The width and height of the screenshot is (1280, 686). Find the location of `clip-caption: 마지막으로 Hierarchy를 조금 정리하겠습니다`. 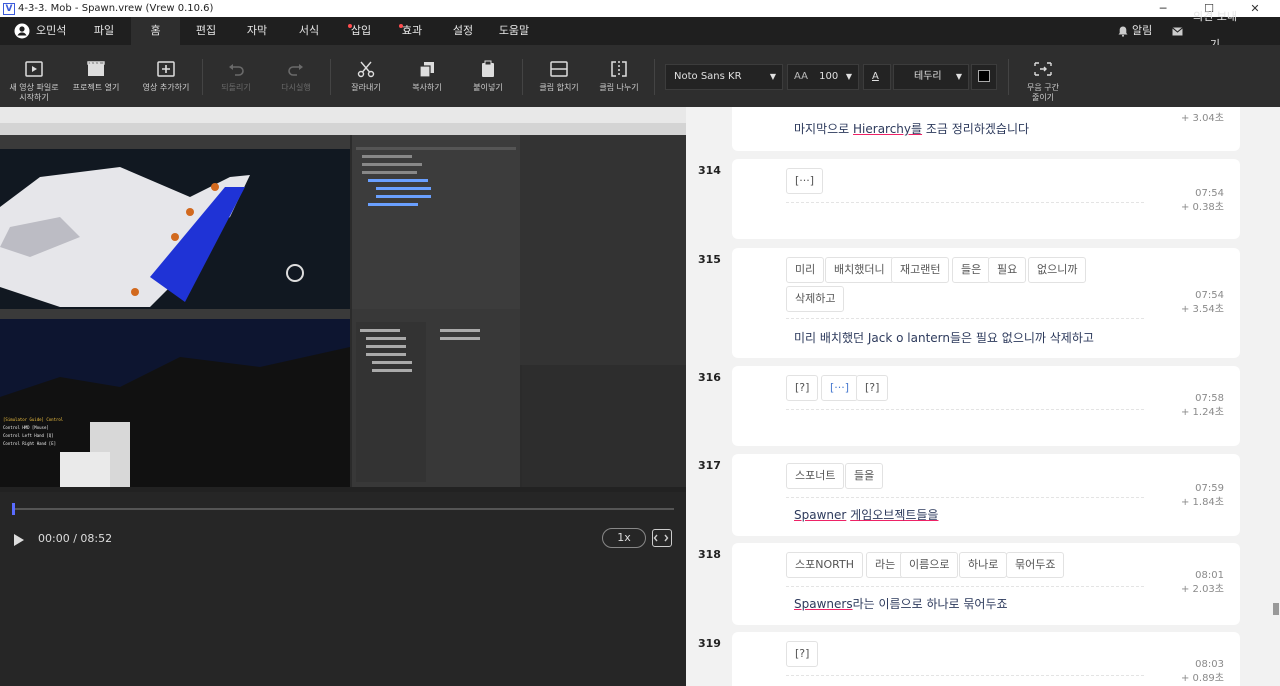

clip-caption: 마지막으로 Hierarchy를 조금 정리하겠습니다 is located at coordinates (911, 128).